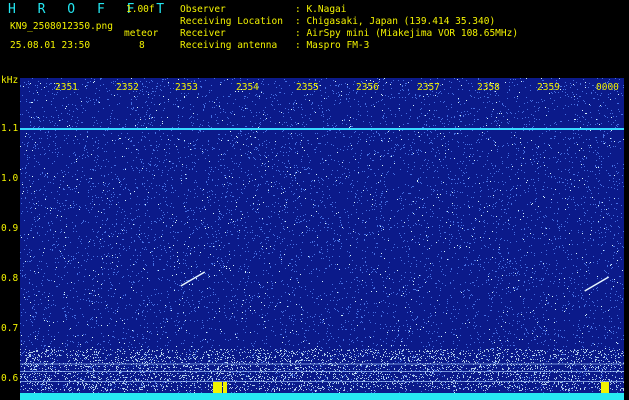  Describe the element at coordinates (10, 80) in the screenshot. I see `y-axis-label: kHz` at that location.